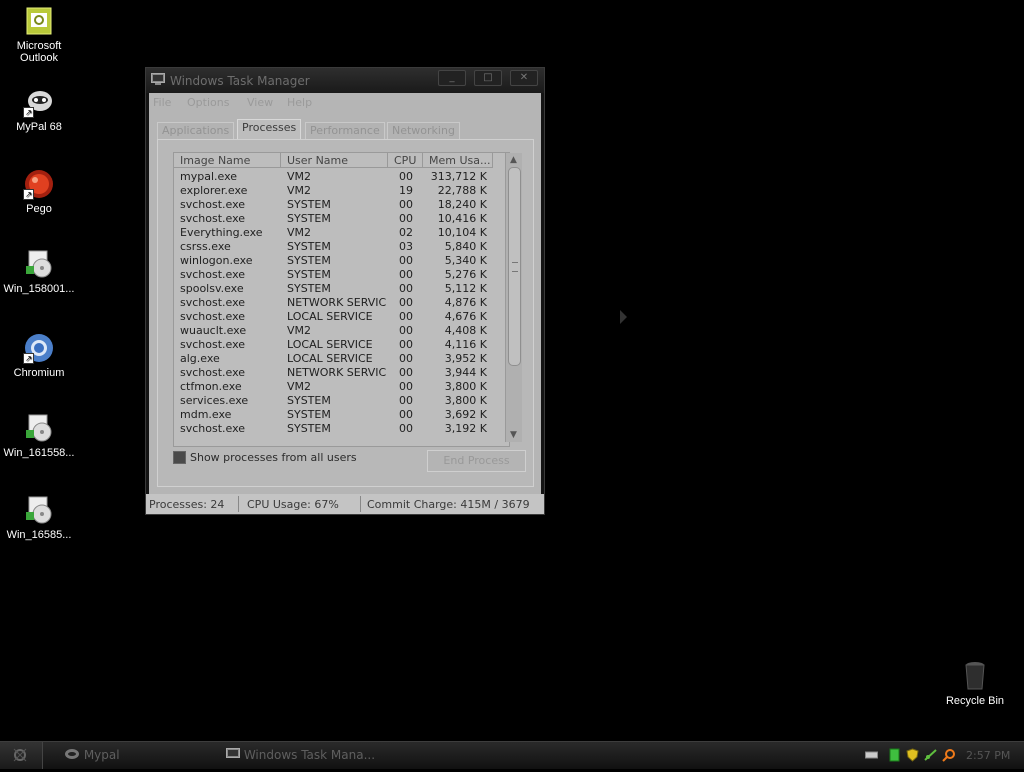  Describe the element at coordinates (524, 78) in the screenshot. I see `close-button: ✕` at that location.